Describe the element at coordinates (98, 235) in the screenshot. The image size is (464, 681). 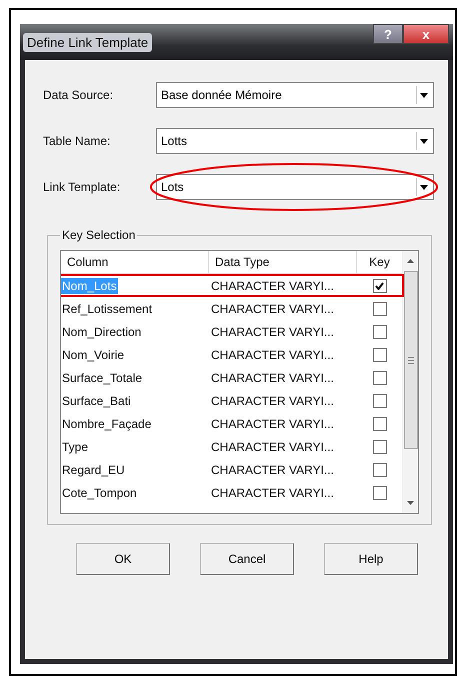
I see `group-title: Key Selection` at that location.